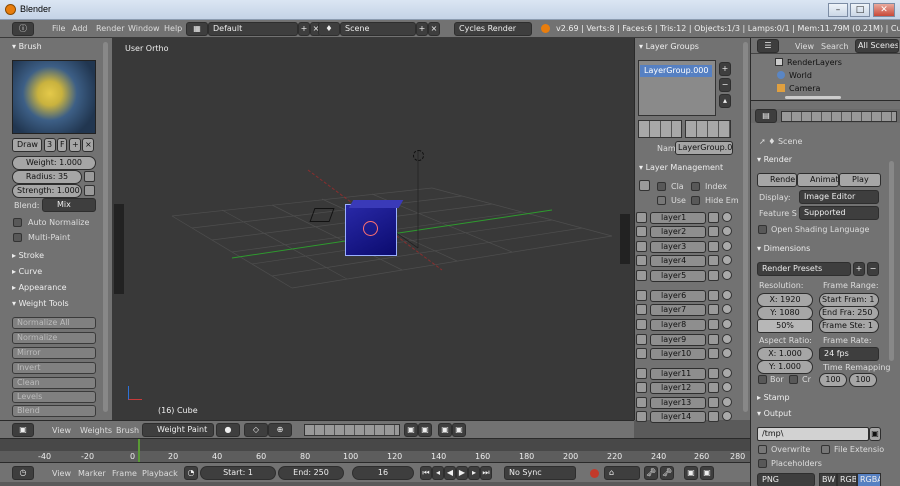 The height and width of the screenshot is (486, 900). I want to click on aspect-x-field: X: 1.000, so click(785, 354).